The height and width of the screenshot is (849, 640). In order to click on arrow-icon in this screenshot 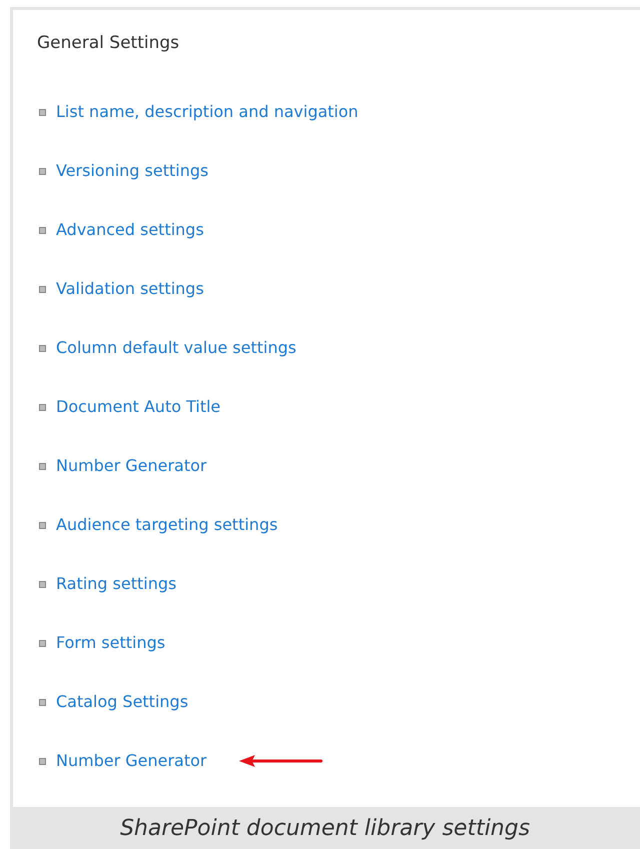, I will do `click(280, 761)`.